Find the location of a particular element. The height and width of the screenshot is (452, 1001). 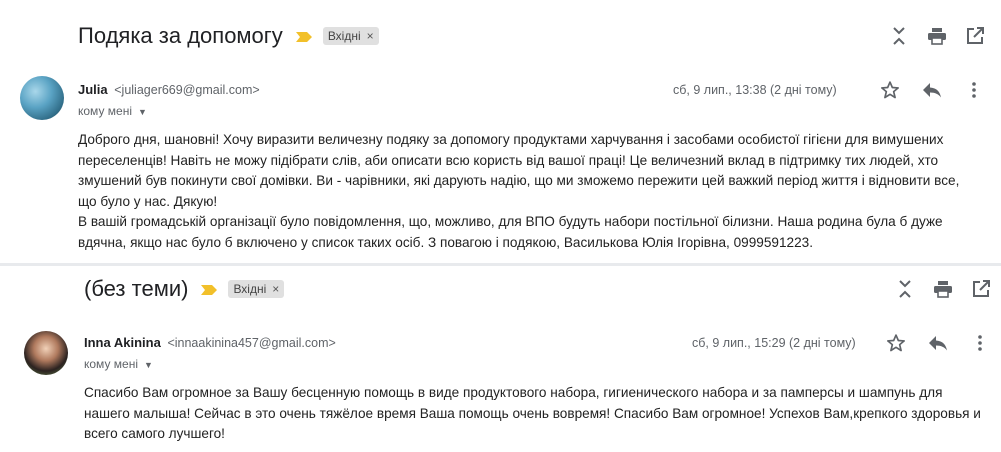

thread-subject: Подяка за допомогу is located at coordinates (180, 35).